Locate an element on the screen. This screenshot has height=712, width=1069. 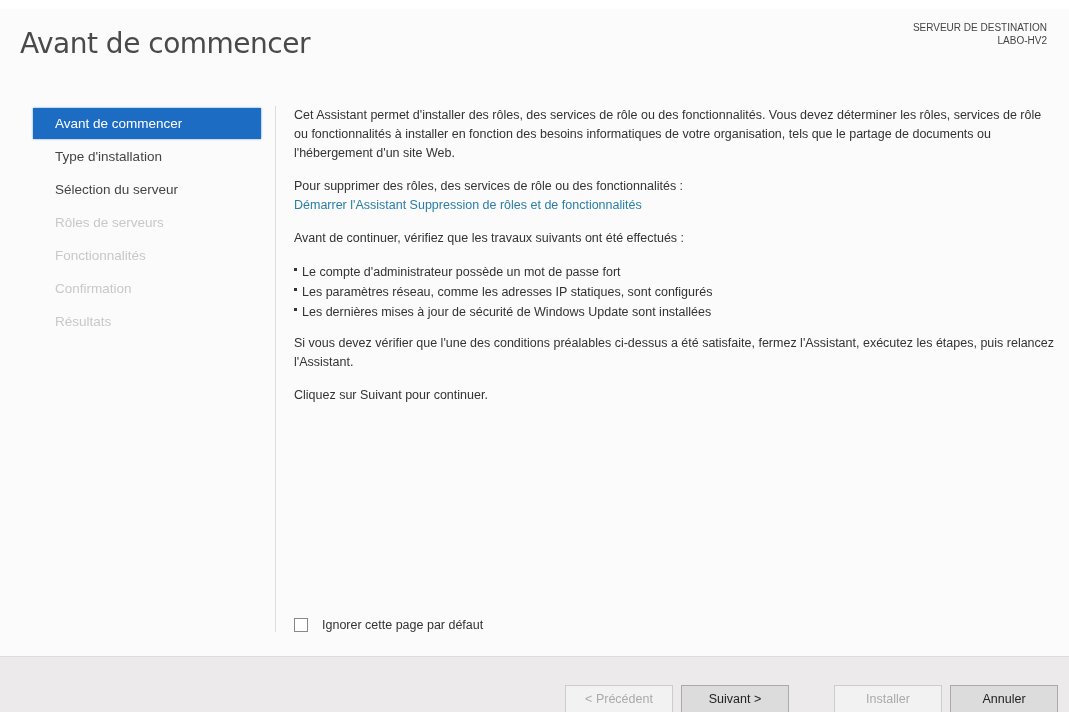
intro-text: Cet Assistant permet d'installer des rôles, des services de rôle ou des fonctionnalités. Vous devez déterminer les rôles, services de rôle ou fonctionnalités à installer en fonction des besoins informatiques de votre organisation, tels que le partage de documents ou l'hébergement d'un site Web. is located at coordinates (668, 134).